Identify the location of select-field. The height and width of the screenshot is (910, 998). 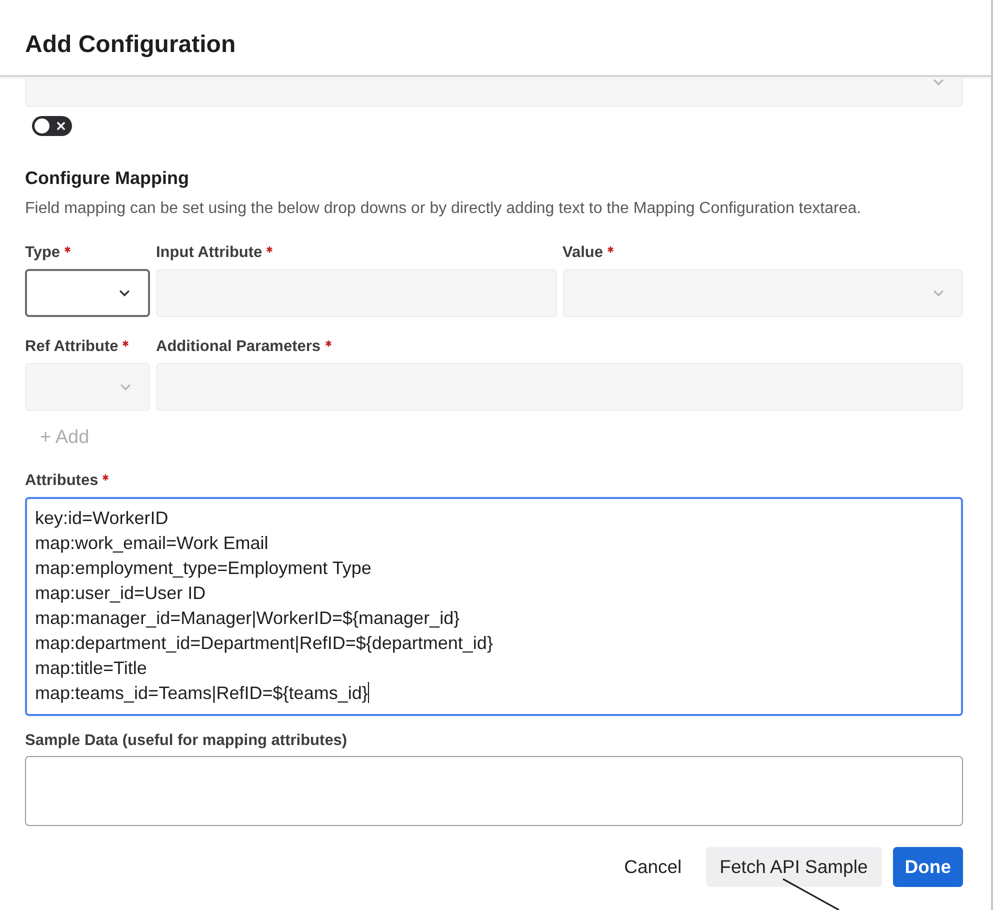
(87, 293).